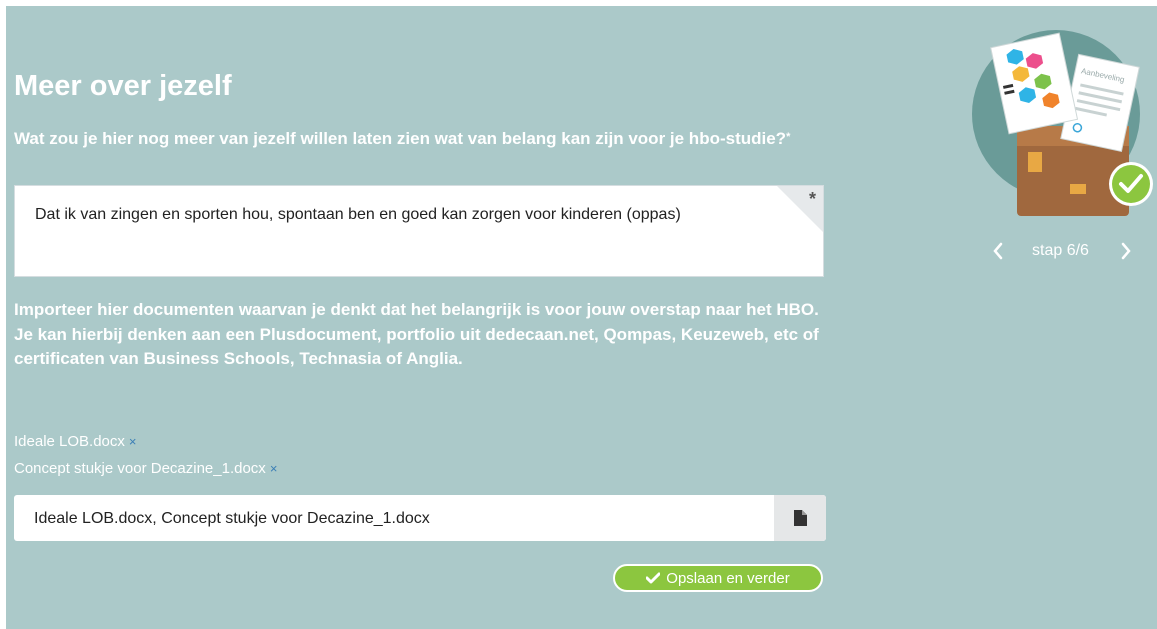 This screenshot has height=629, width=1157. I want to click on page-title: Meer over jezelf, so click(123, 86).